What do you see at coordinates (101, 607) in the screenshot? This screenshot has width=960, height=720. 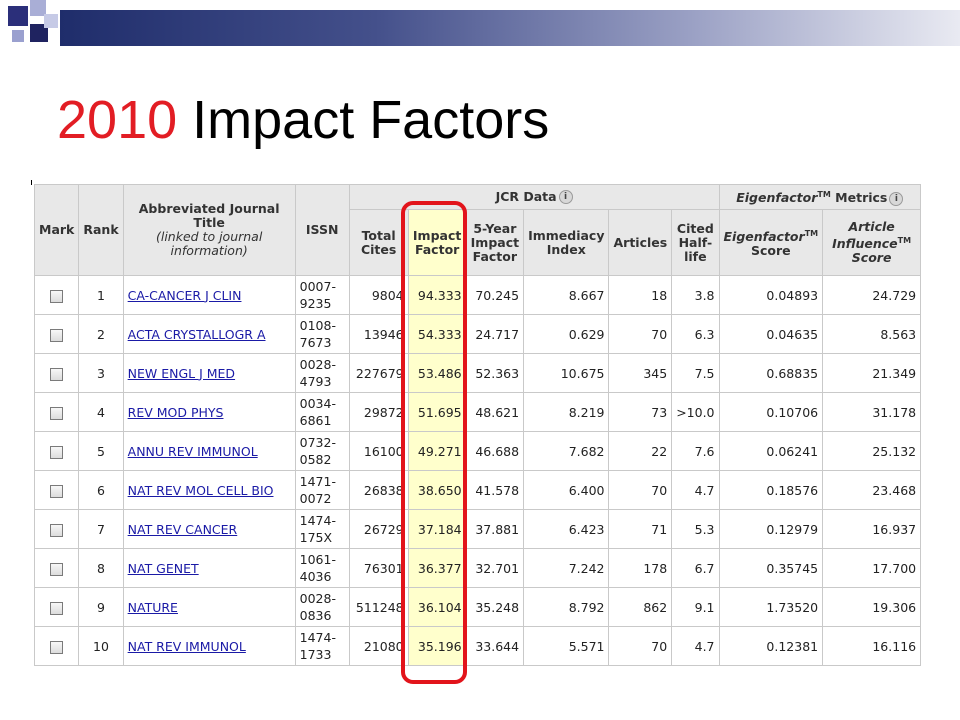 I see `rank-cell: 9` at bounding box center [101, 607].